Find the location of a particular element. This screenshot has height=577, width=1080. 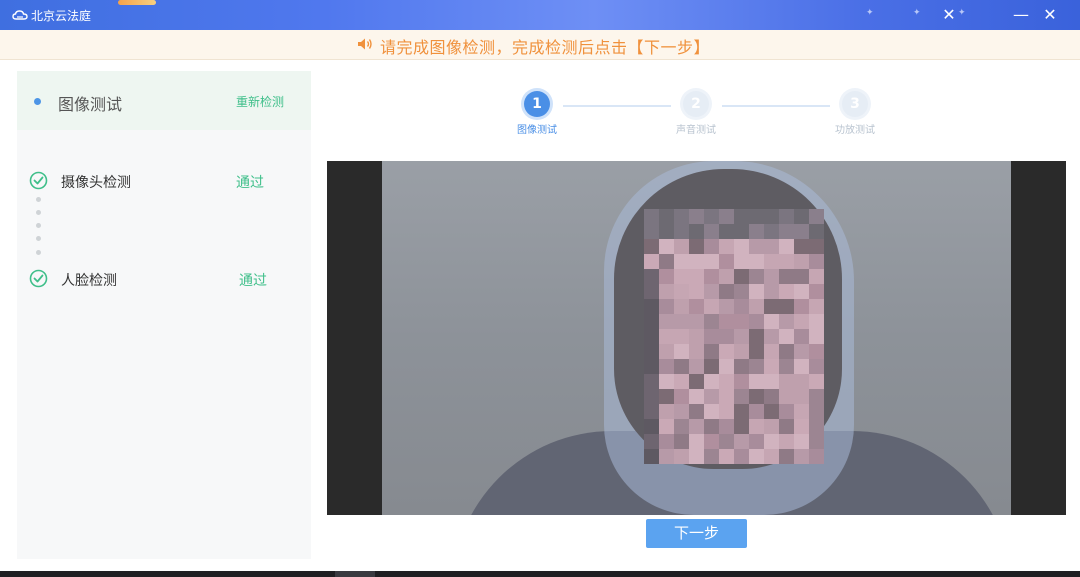

sidebar-header: 图像测试 重新检测 is located at coordinates (164, 100).